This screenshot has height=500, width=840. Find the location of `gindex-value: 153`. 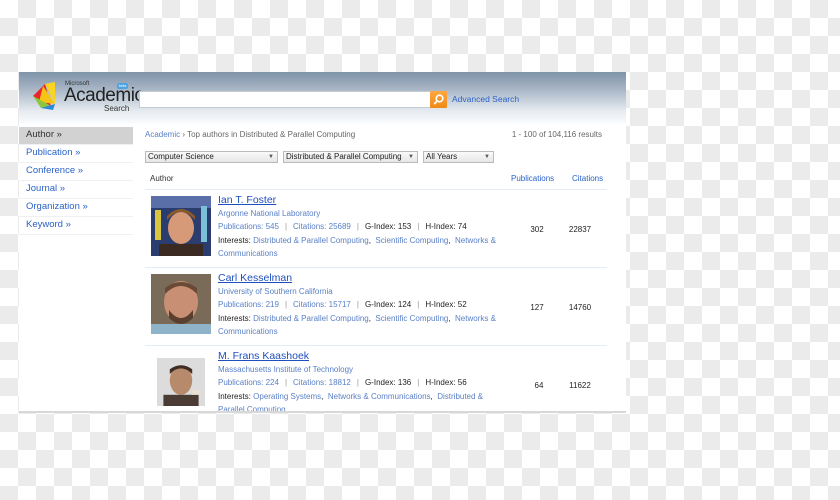

gindex-value: 153 is located at coordinates (404, 226).